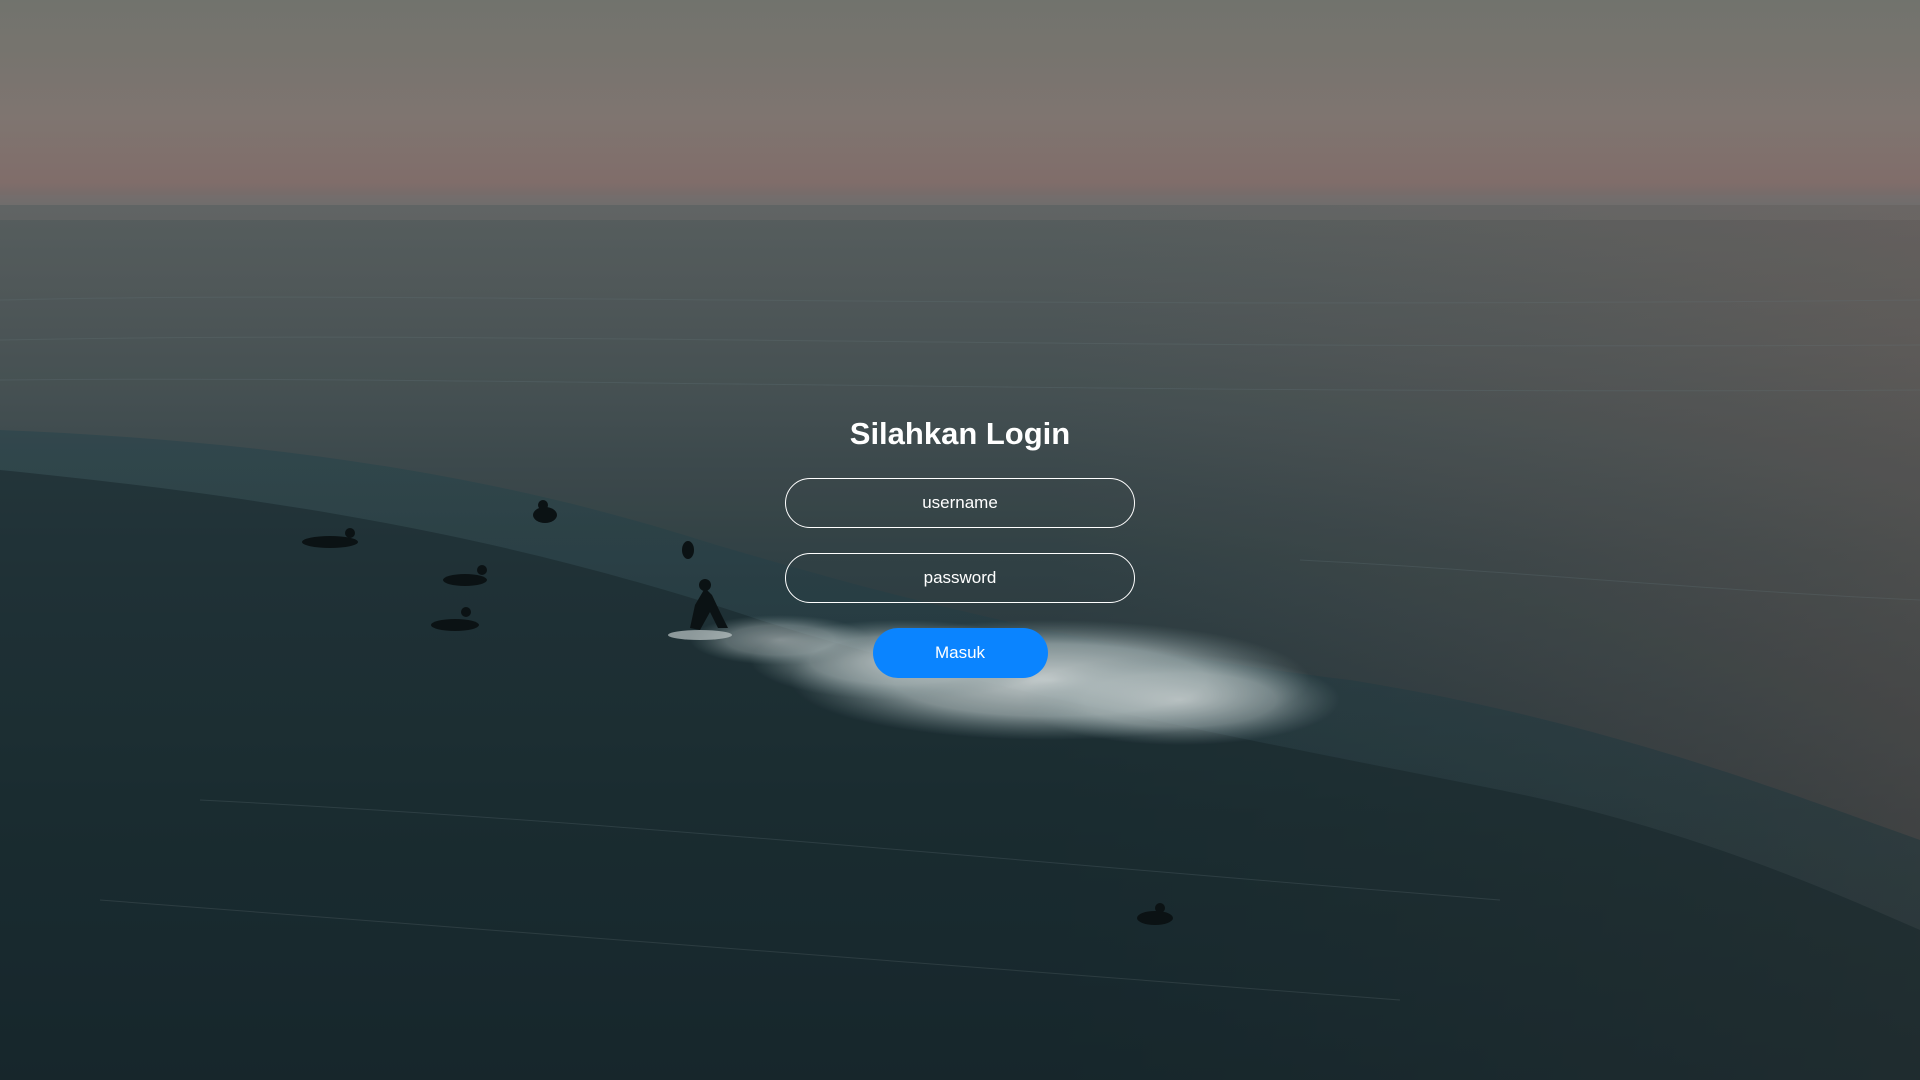 This screenshot has width=1920, height=1080. What do you see at coordinates (960, 653) in the screenshot?
I see `login-submit-button: Masuk` at bounding box center [960, 653].